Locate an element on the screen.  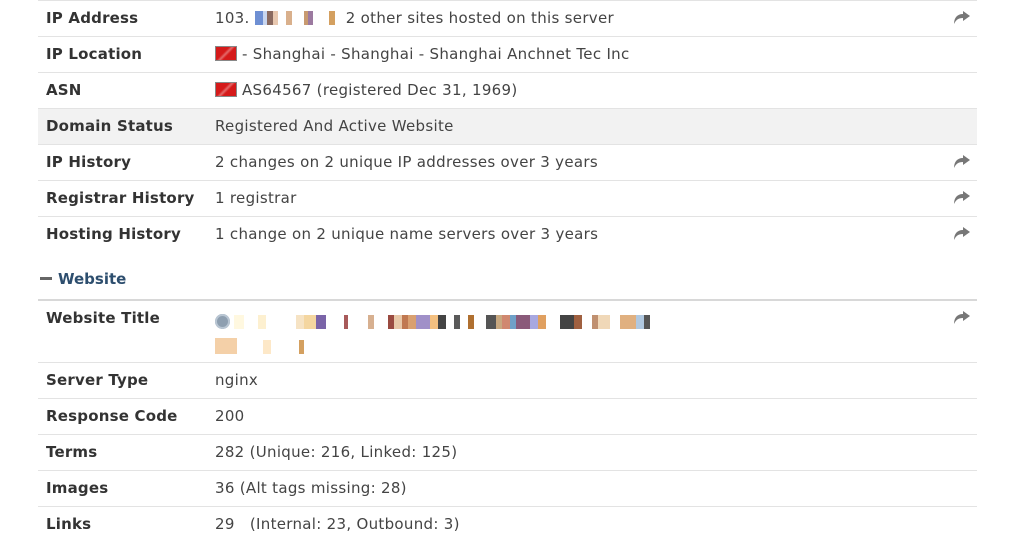
row-label: Terms is located at coordinates (72, 452).